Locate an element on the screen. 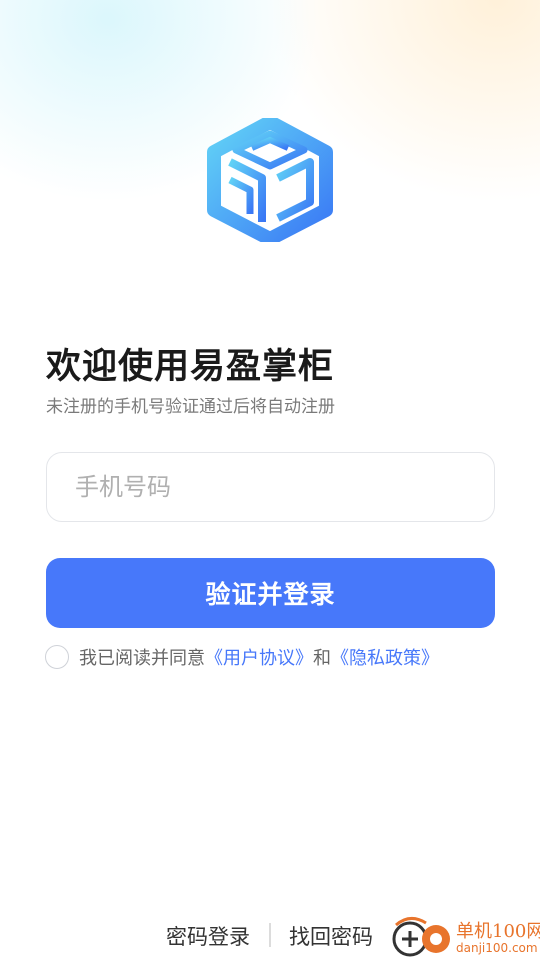 The height and width of the screenshot is (960, 540). footer-divider is located at coordinates (270, 935).